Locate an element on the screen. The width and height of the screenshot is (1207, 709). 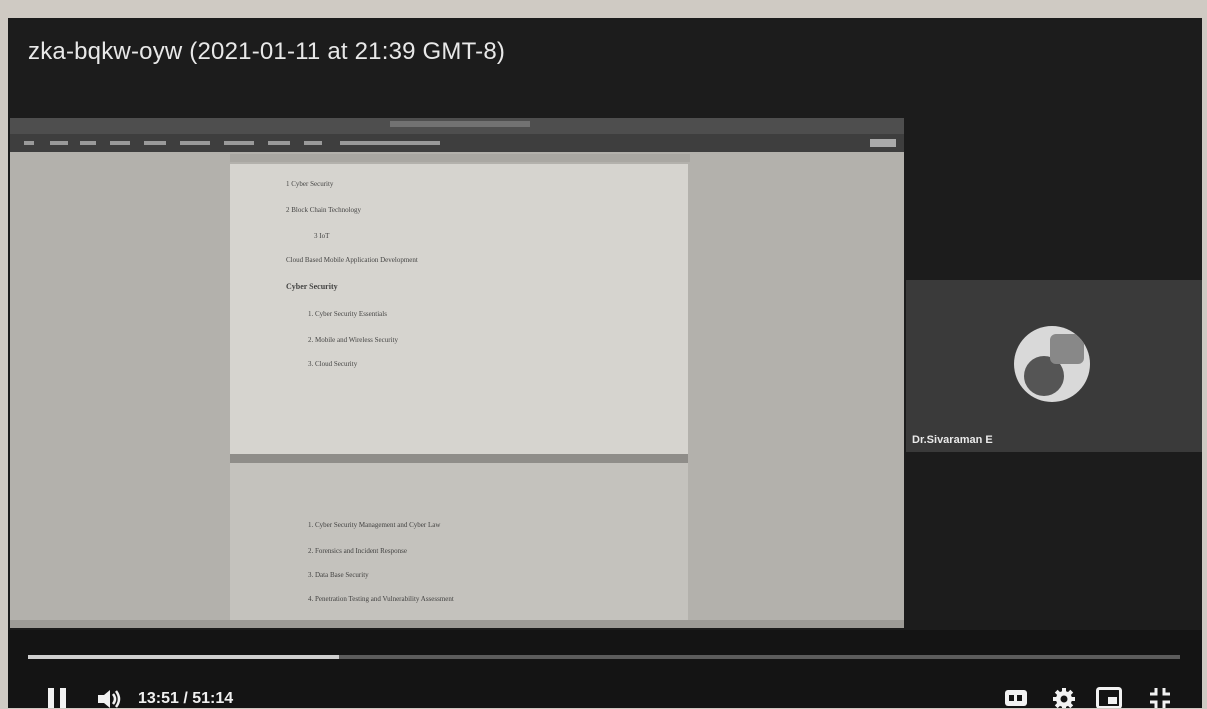
word-titlebar is located at coordinates (457, 126).